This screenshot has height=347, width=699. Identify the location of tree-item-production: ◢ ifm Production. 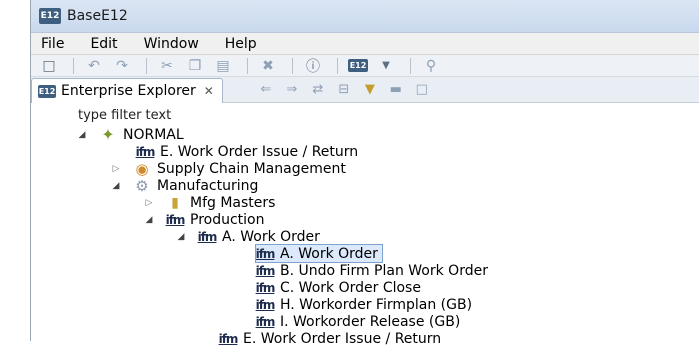
(204, 219).